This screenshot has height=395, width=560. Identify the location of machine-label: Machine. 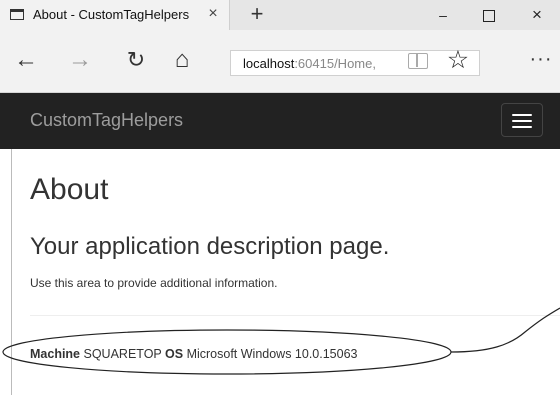
(55, 354).